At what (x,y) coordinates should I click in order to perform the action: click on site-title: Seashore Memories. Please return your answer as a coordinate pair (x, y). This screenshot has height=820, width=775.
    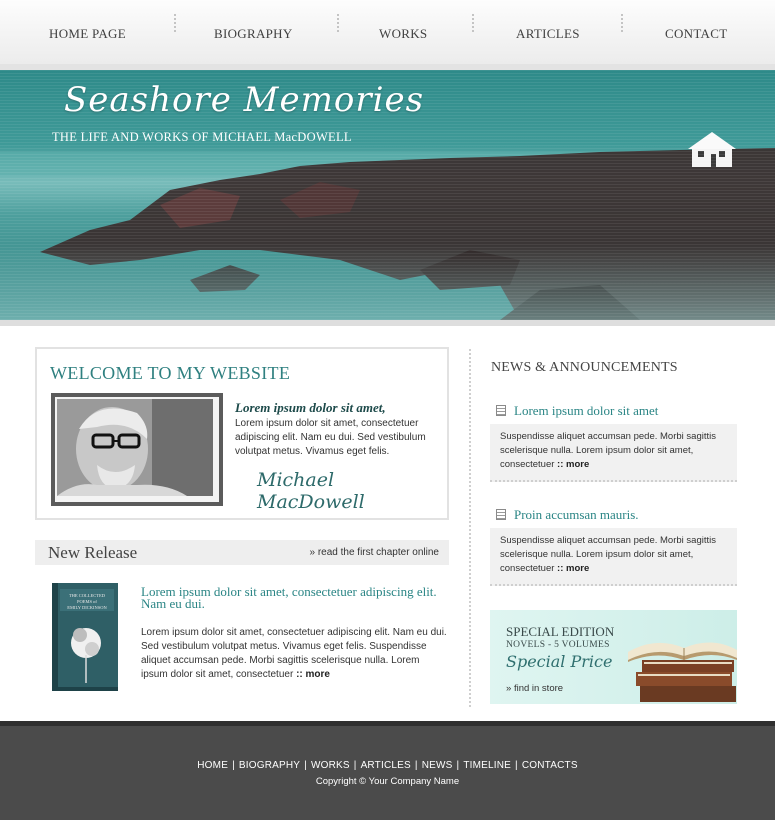
    Looking at the image, I should click on (244, 100).